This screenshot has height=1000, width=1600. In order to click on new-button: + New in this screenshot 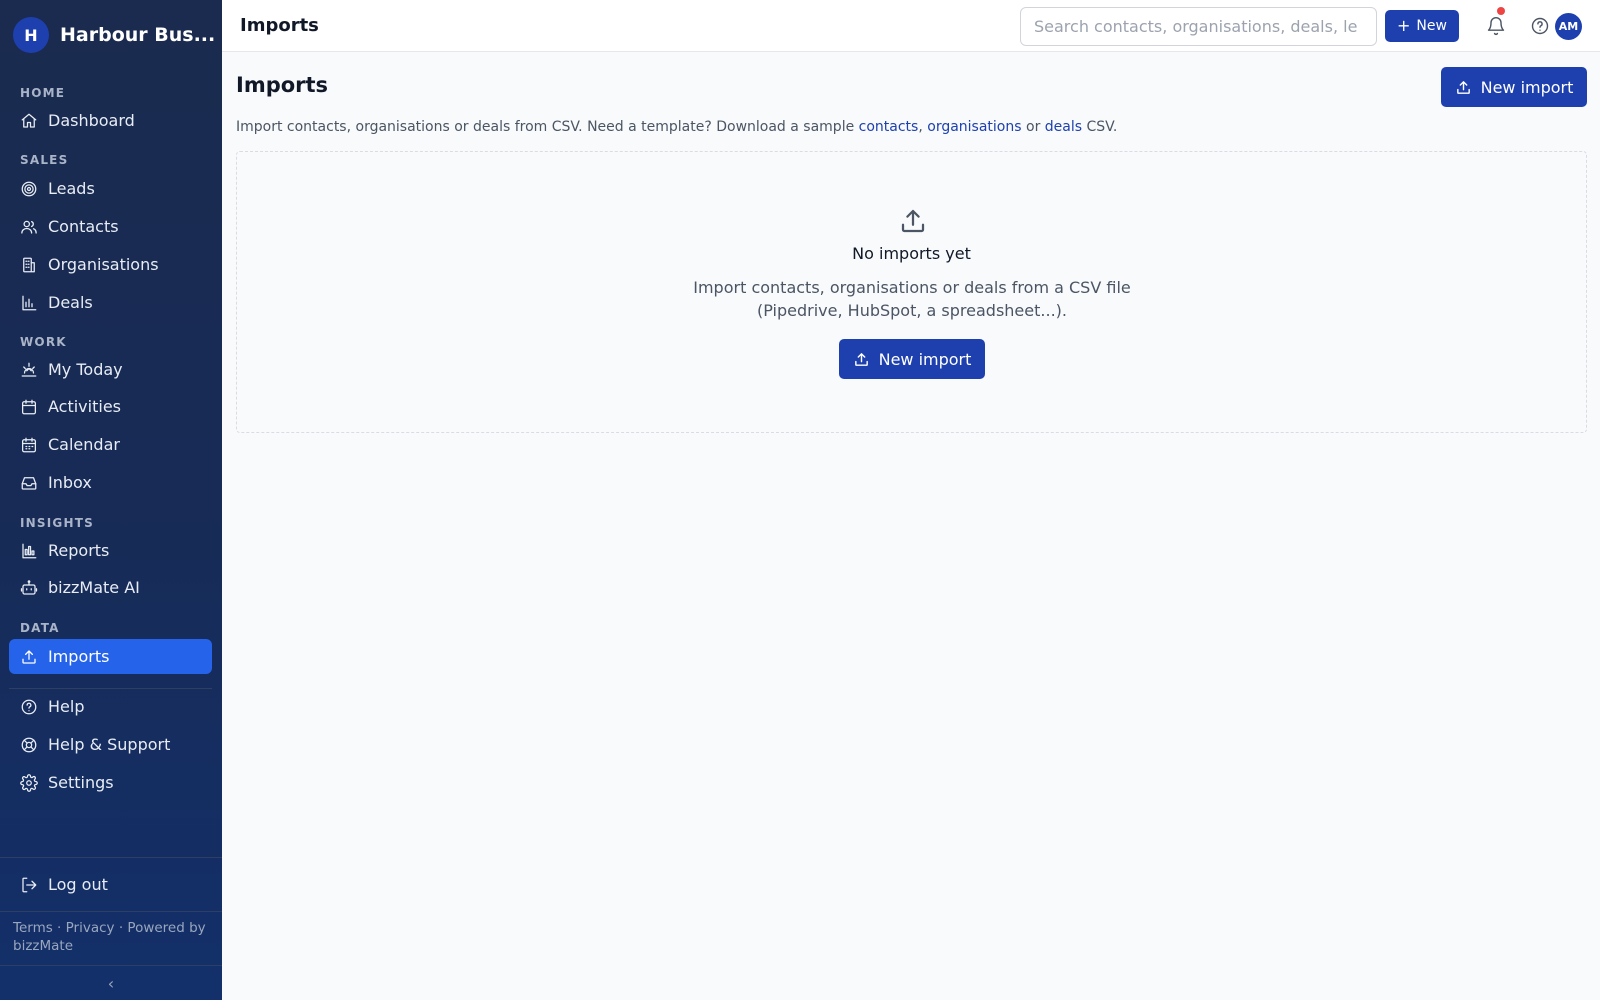, I will do `click(1422, 26)`.